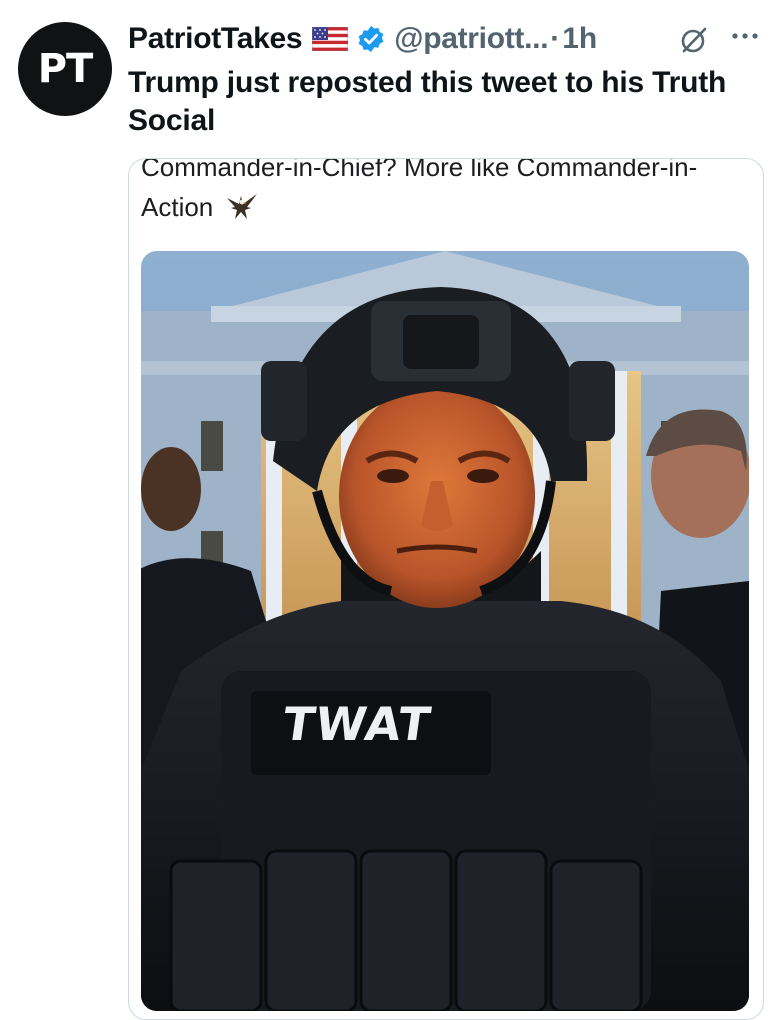 The width and height of the screenshot is (780, 1020). Describe the element at coordinates (357, 724) in the screenshot. I see `vest-label: TWAT` at that location.